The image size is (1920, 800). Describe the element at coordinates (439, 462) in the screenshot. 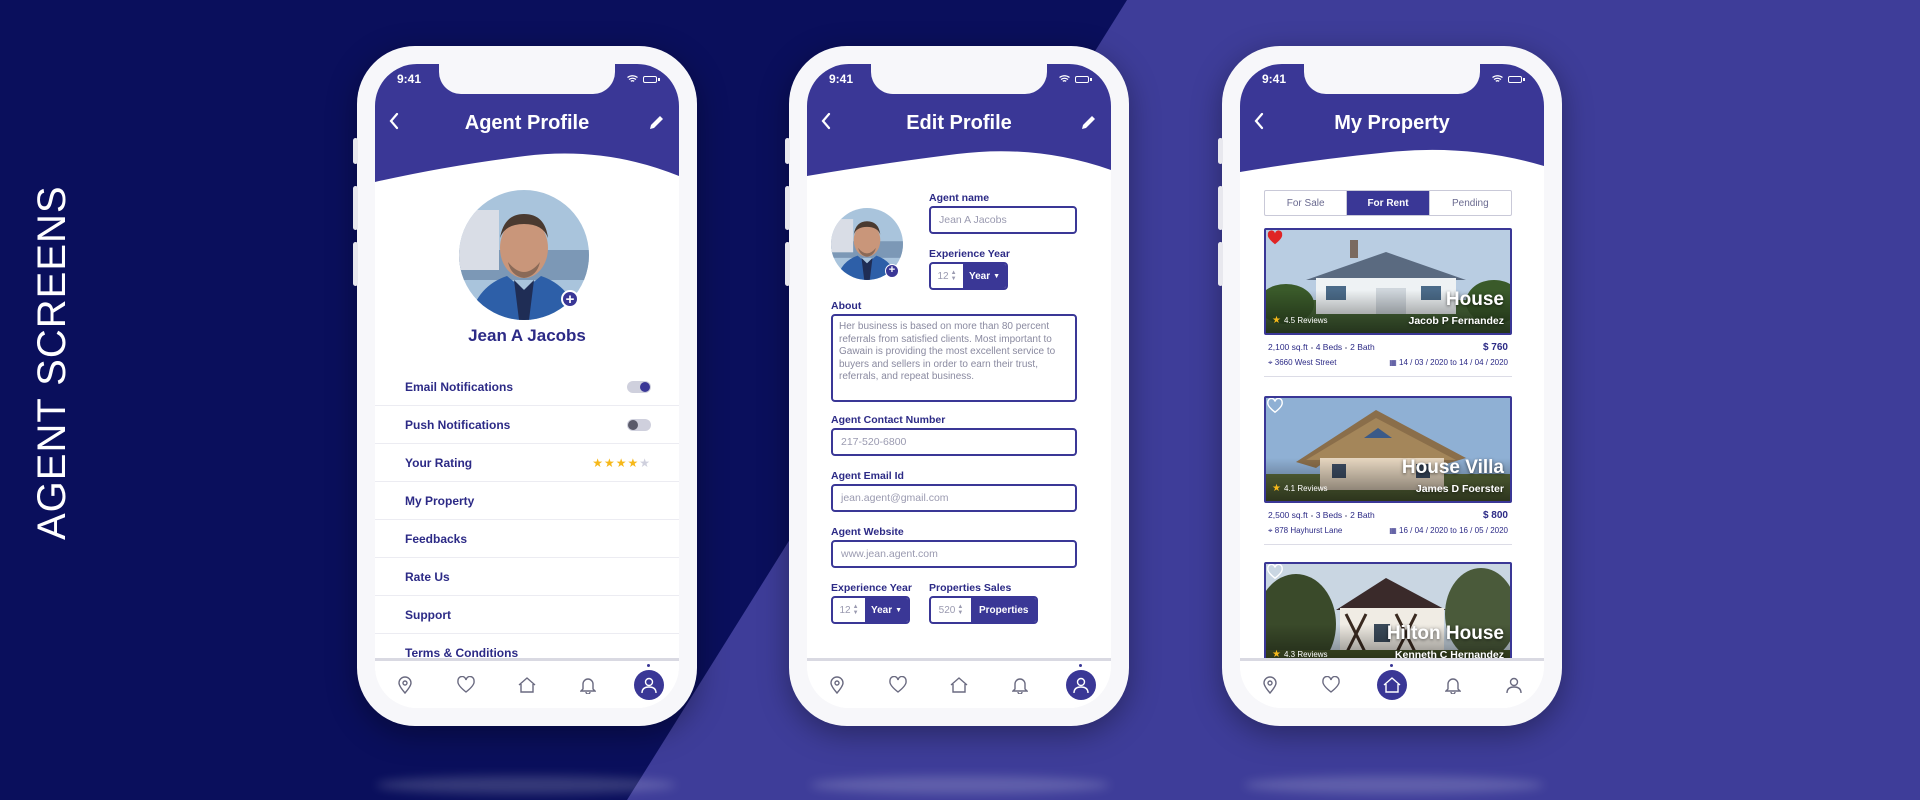

I see `menu-item-label: Your Rating` at that location.